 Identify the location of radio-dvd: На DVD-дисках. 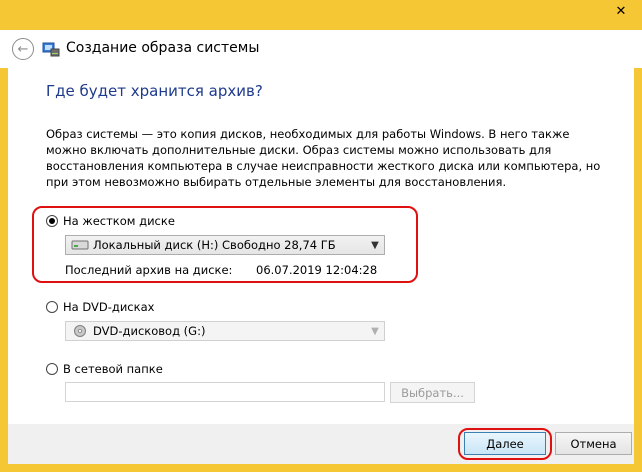
(100, 307).